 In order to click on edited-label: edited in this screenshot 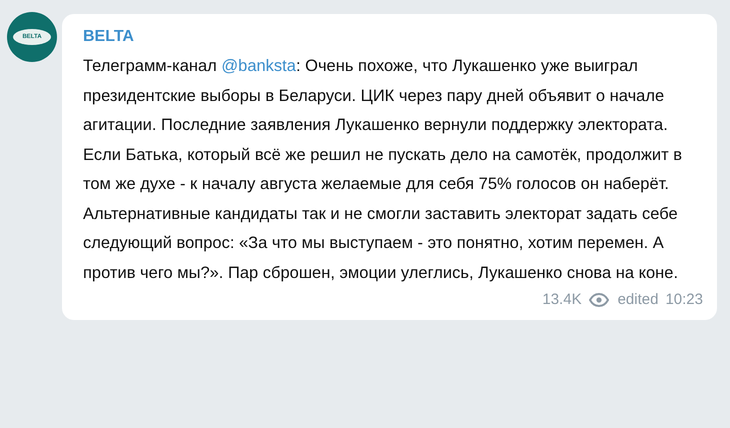, I will do `click(638, 300)`.